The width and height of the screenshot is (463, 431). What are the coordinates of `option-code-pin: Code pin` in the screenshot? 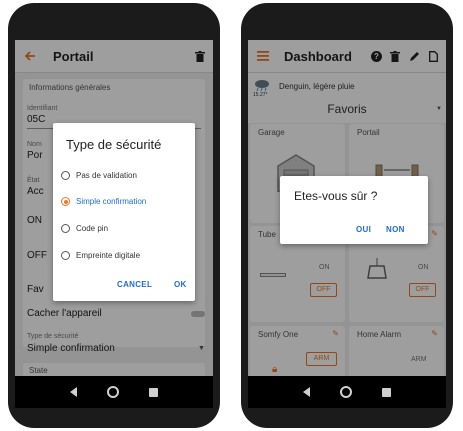 It's located at (84, 228).